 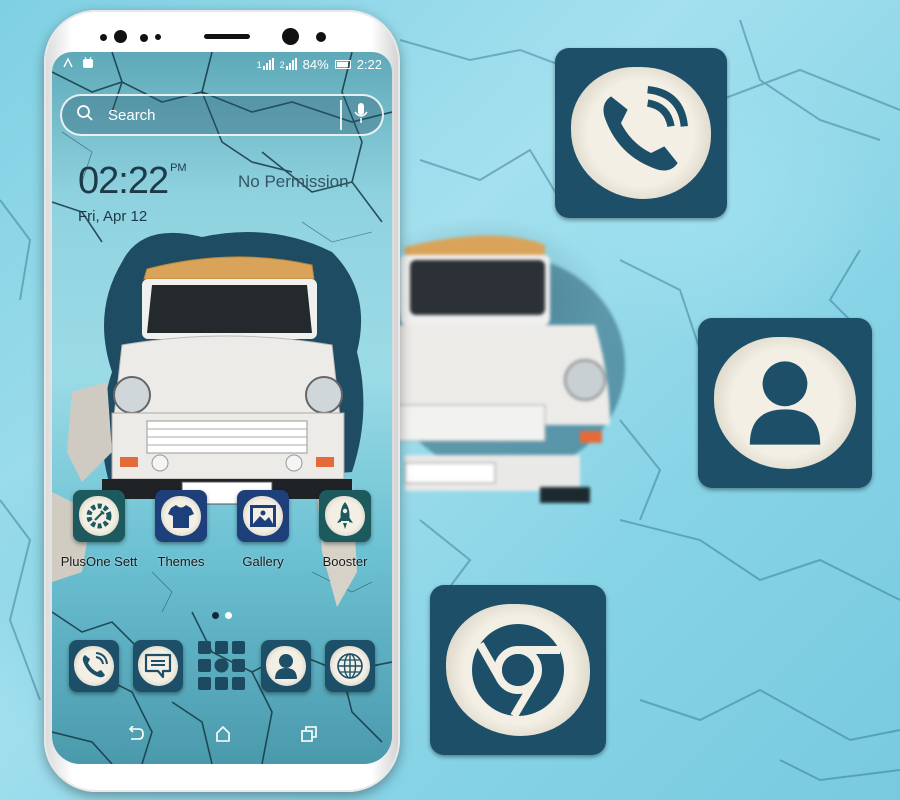 What do you see at coordinates (293, 182) in the screenshot?
I see `weather-status: No Permission` at bounding box center [293, 182].